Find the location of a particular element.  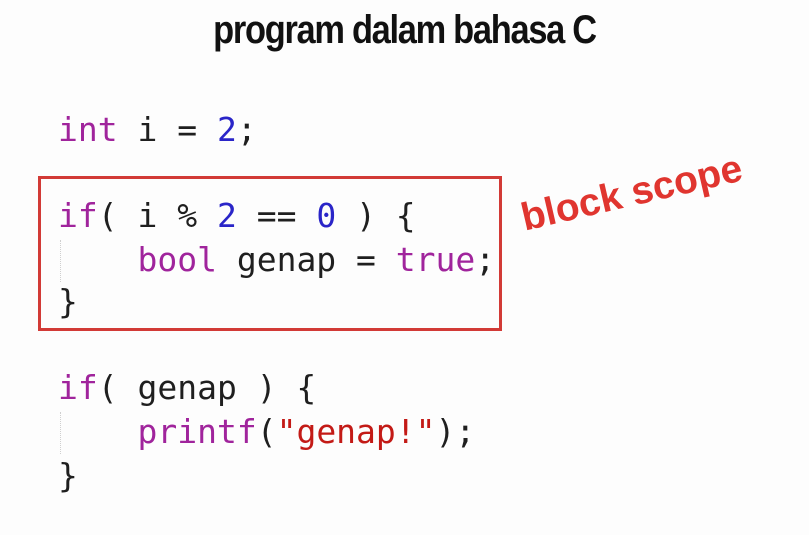

code-line-4: } is located at coordinates (68, 302).